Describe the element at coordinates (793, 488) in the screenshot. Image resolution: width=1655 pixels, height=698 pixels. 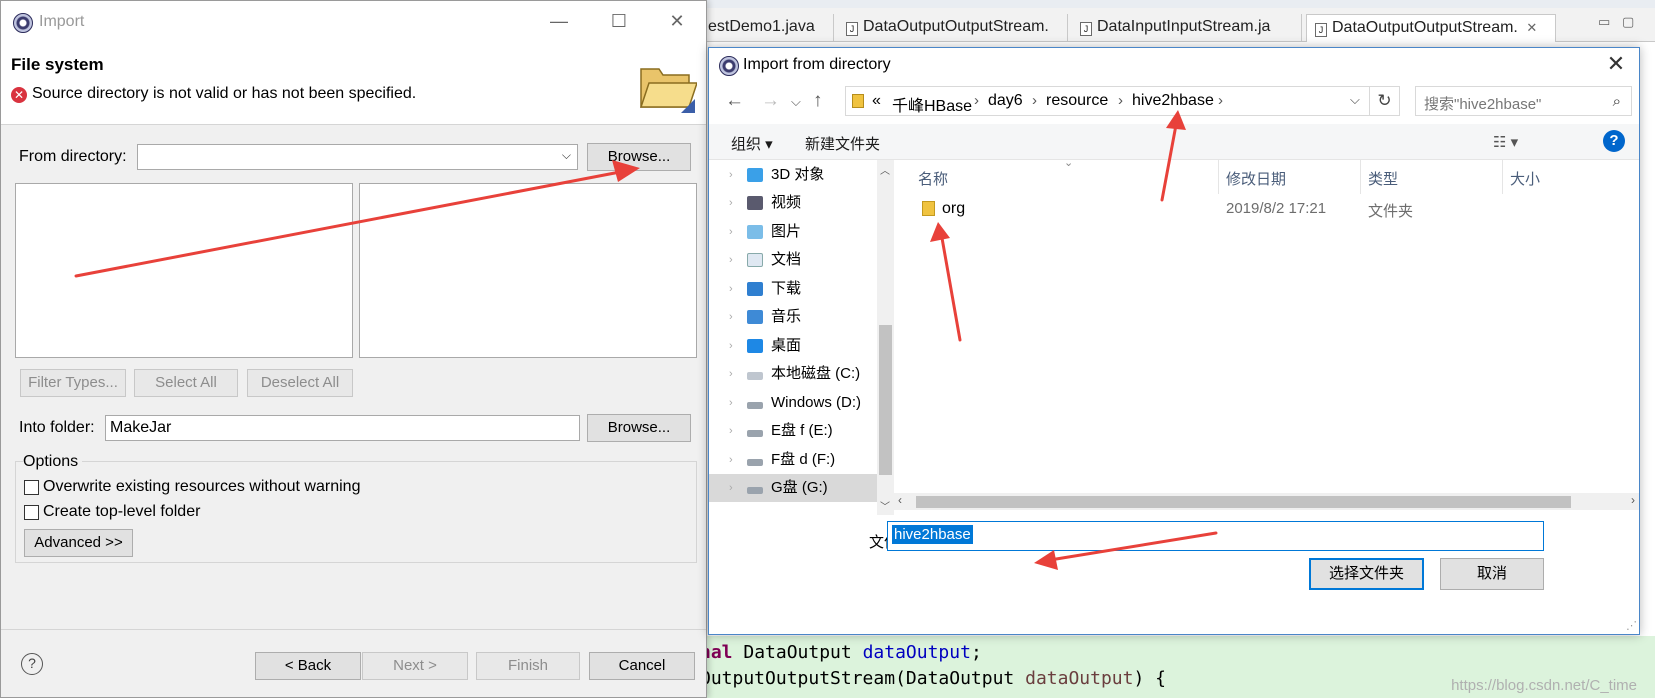
I see `nav-item-drive-g: › G盘 (G:)` at that location.